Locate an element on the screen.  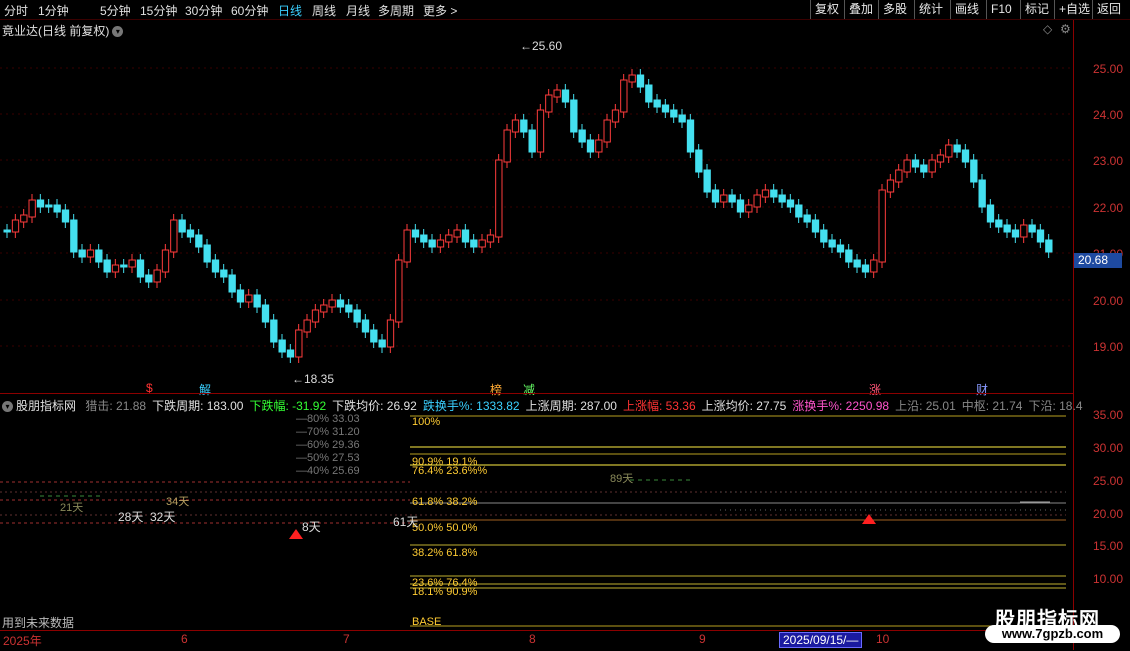
signal-marker-jian: 减 is located at coordinates (529, 389).